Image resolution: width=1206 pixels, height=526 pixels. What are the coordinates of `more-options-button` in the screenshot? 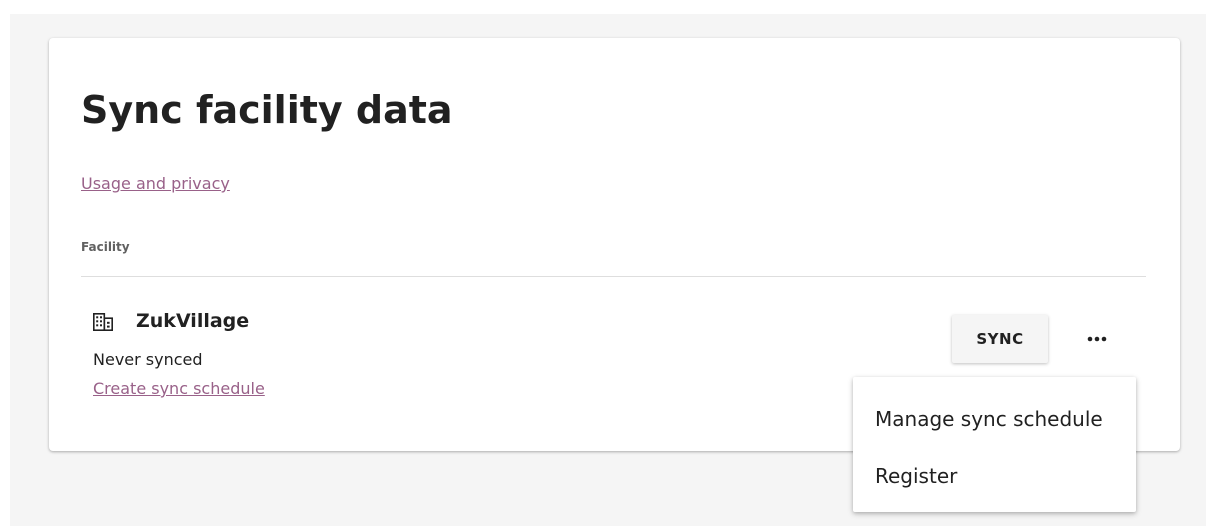 It's located at (1097, 339).